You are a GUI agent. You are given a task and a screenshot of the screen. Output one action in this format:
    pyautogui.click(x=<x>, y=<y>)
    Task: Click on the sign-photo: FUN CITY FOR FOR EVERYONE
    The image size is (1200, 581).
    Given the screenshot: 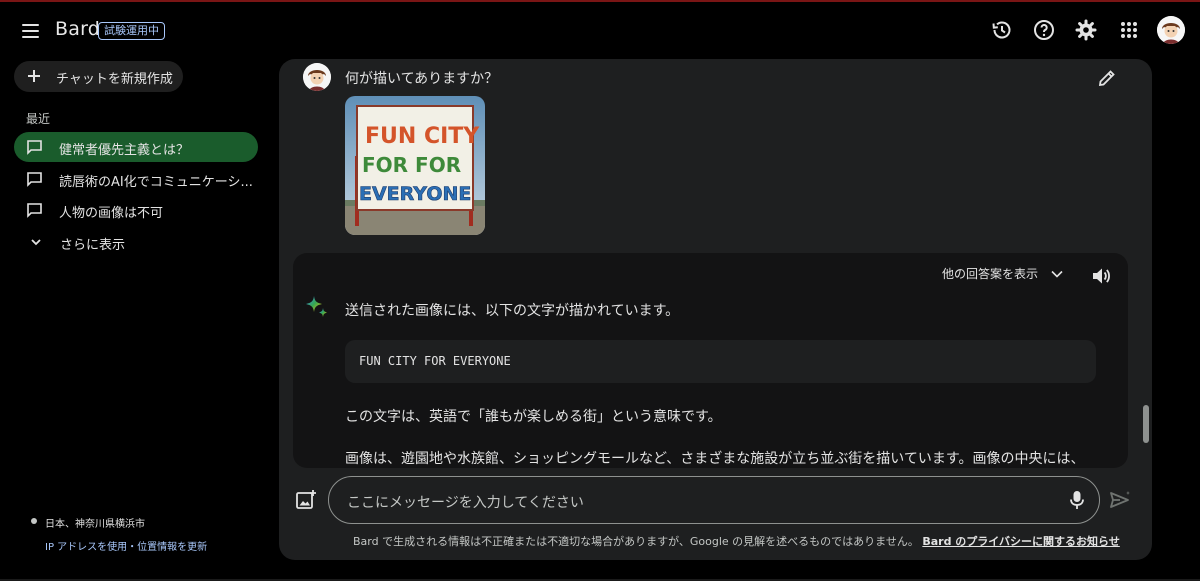 What is the action you would take?
    pyautogui.click(x=415, y=165)
    